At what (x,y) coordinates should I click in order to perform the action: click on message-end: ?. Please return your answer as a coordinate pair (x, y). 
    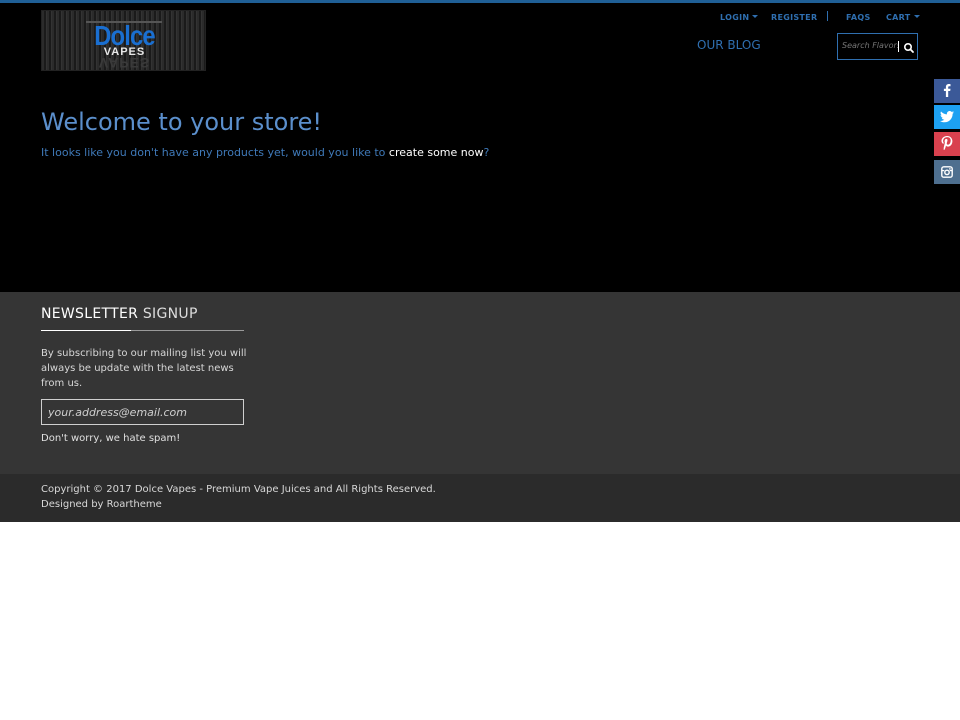
    Looking at the image, I should click on (486, 152).